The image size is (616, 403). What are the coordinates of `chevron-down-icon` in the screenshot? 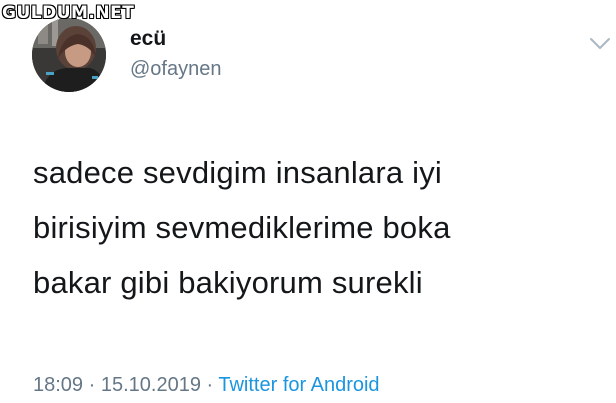 It's located at (600, 44).